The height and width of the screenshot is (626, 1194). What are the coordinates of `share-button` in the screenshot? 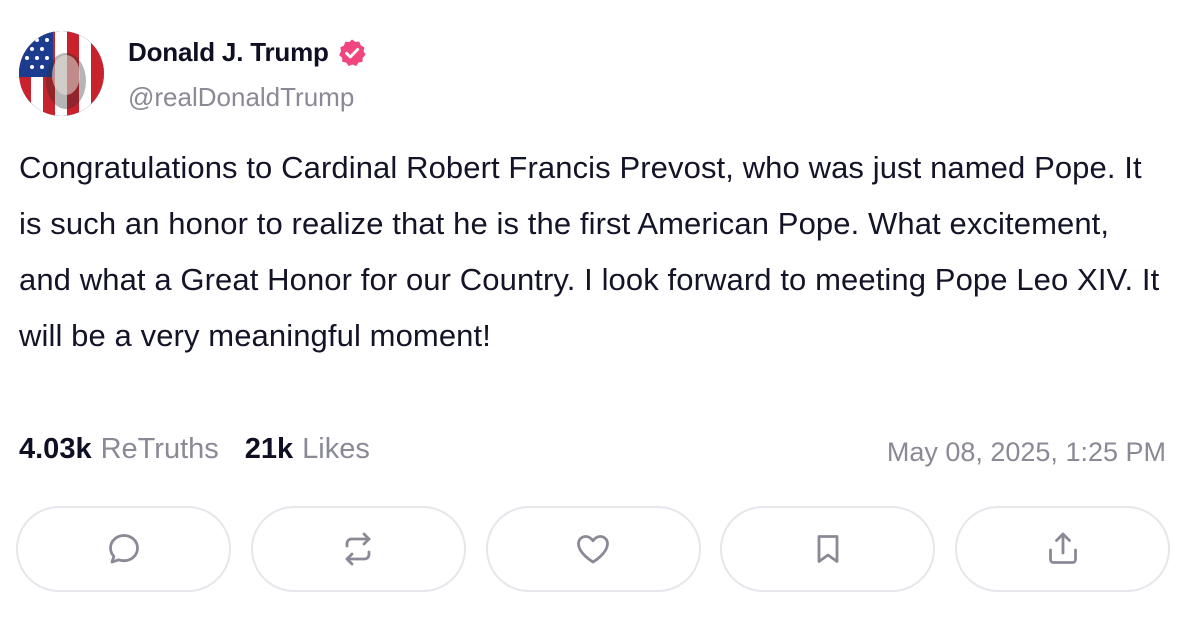 It's located at (1062, 549).